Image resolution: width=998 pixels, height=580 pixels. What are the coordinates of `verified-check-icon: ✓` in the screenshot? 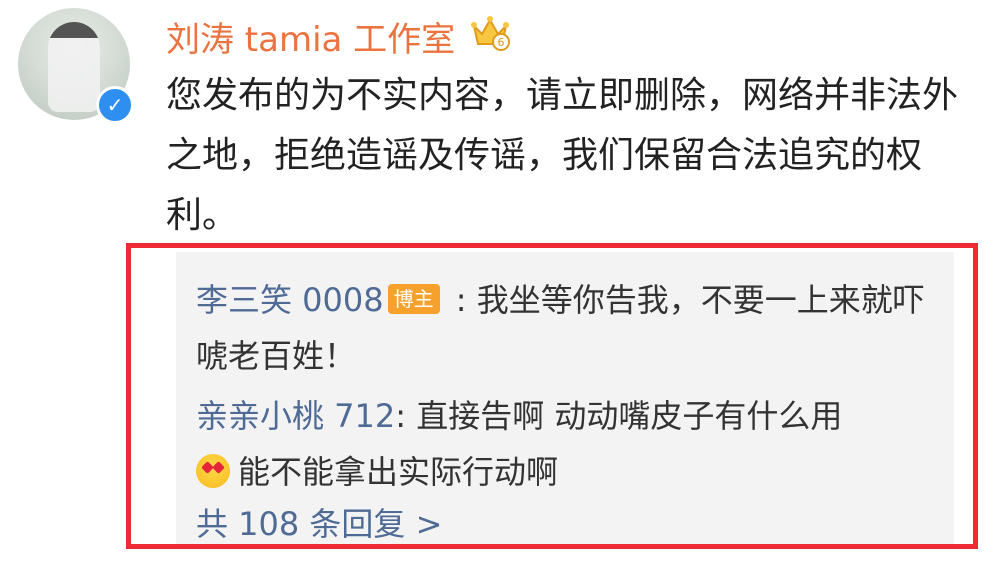 It's located at (115, 105).